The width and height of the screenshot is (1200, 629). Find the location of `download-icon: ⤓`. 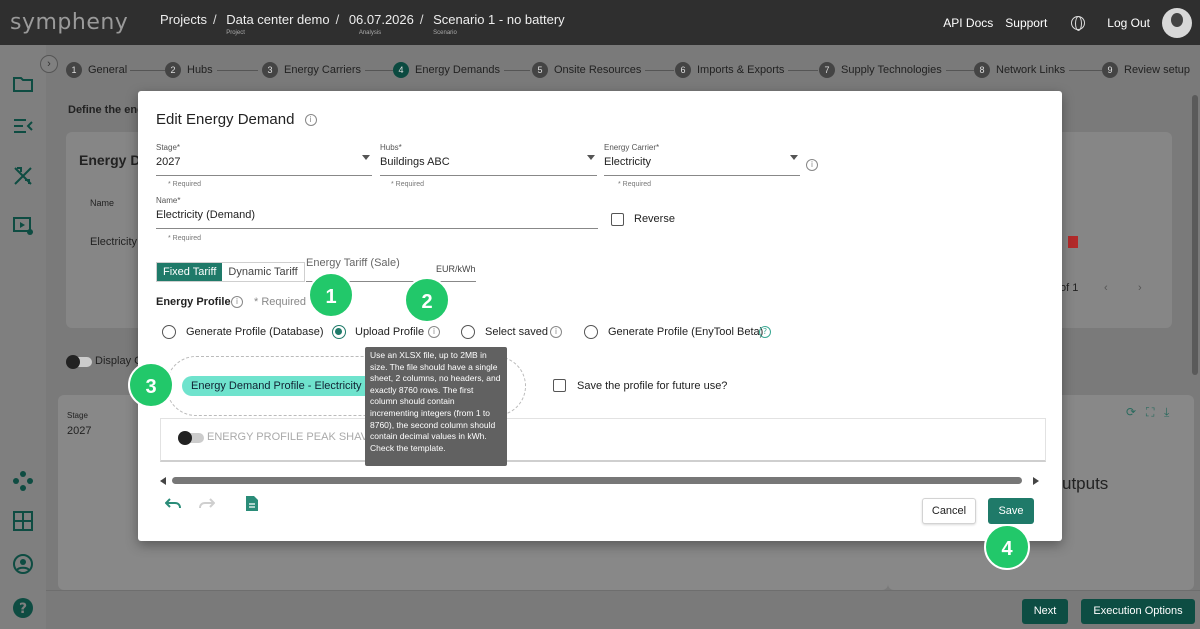

download-icon: ⤓ is located at coordinates (1166, 412).